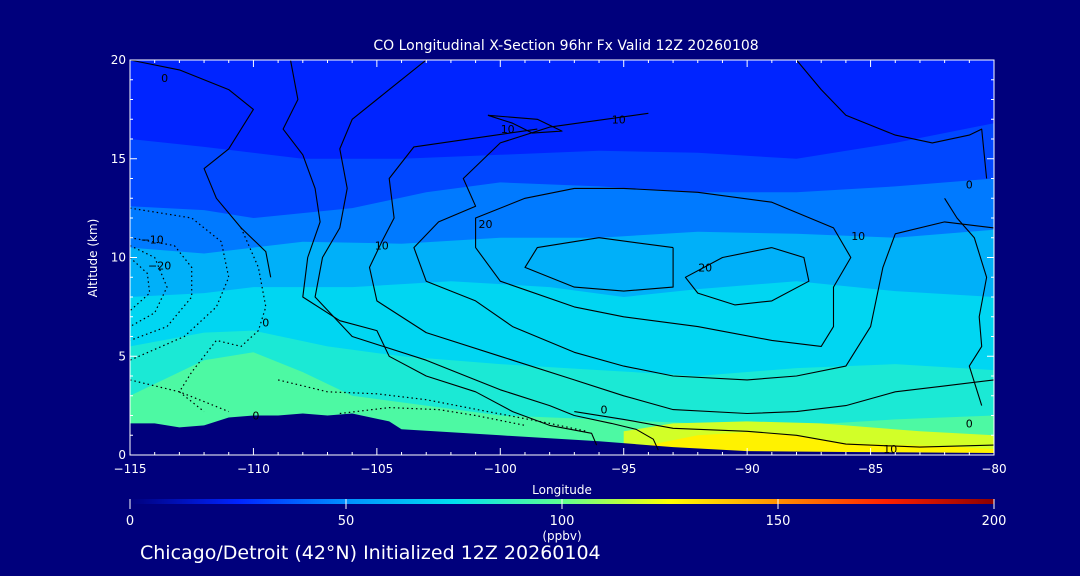  What do you see at coordinates (376, 469) in the screenshot?
I see `x-tick-label: −105` at bounding box center [376, 469].